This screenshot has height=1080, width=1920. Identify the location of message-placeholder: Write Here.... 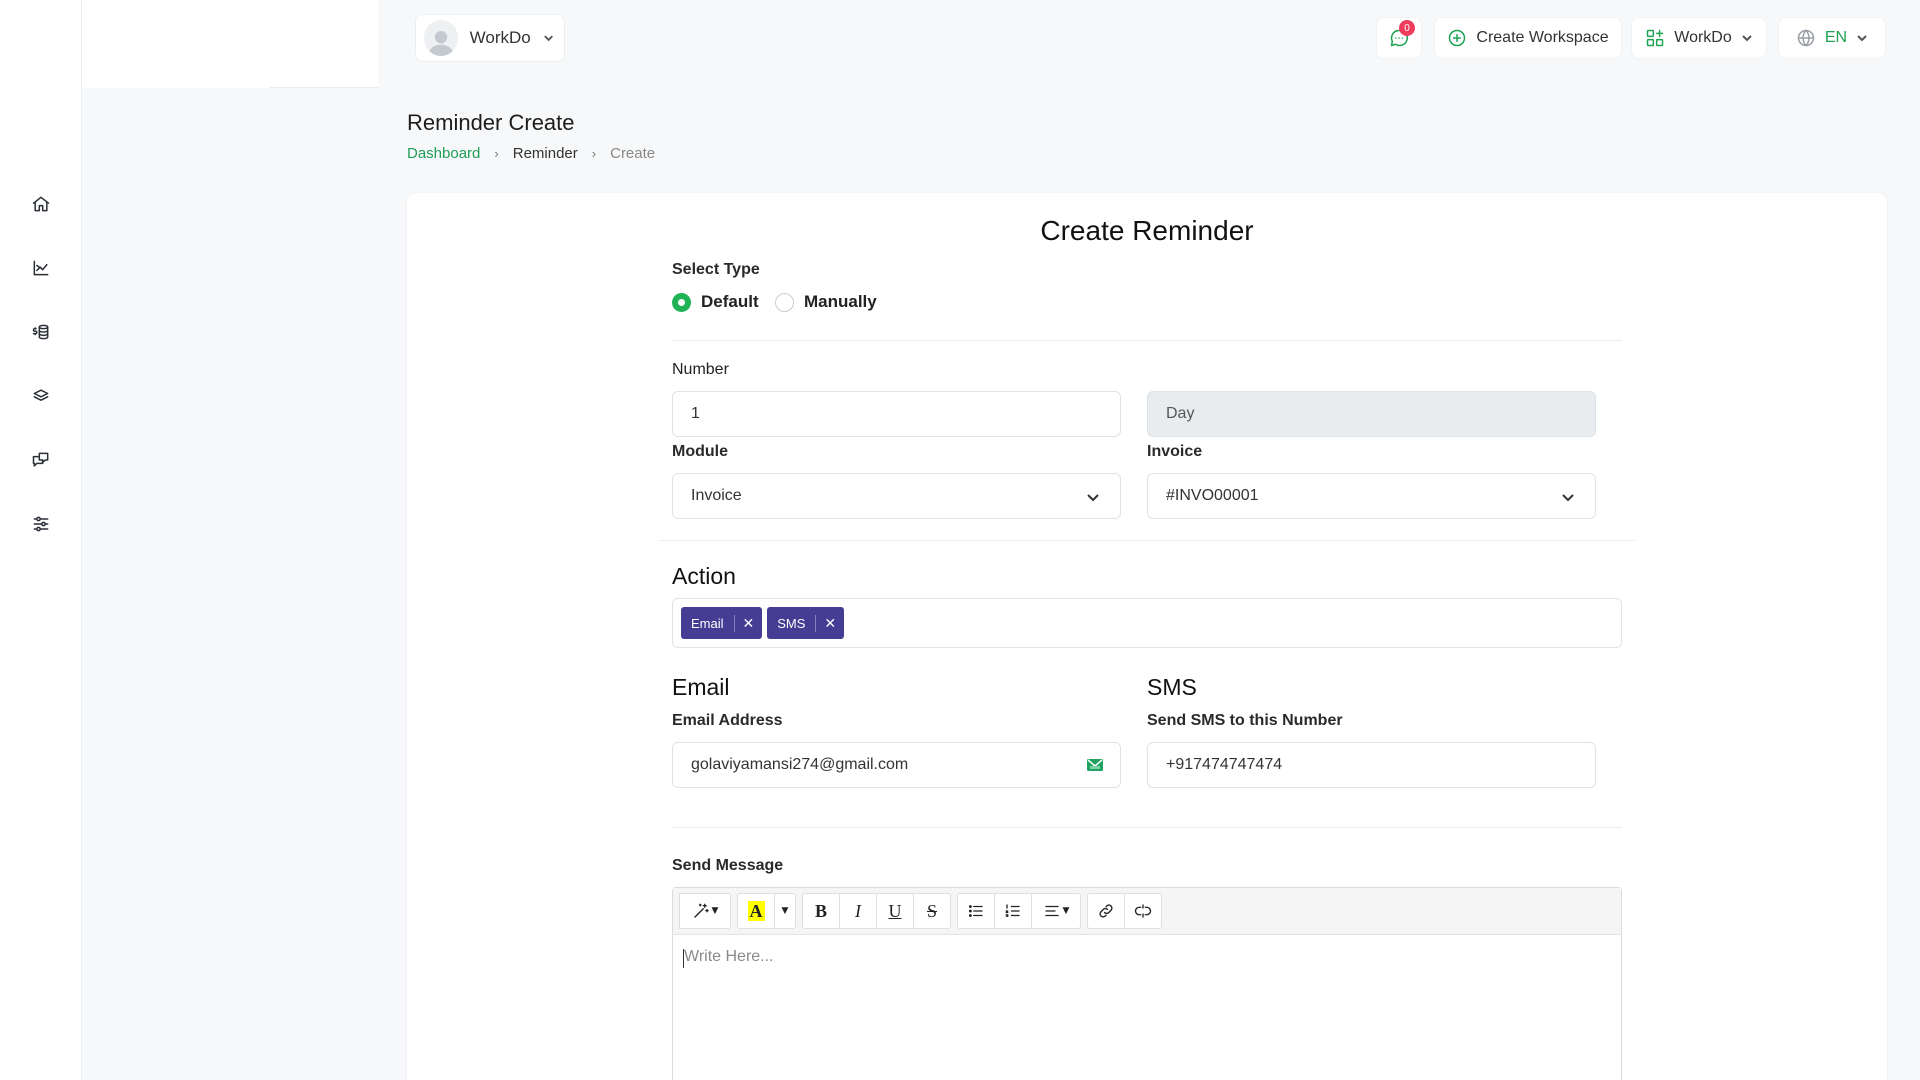
(729, 956).